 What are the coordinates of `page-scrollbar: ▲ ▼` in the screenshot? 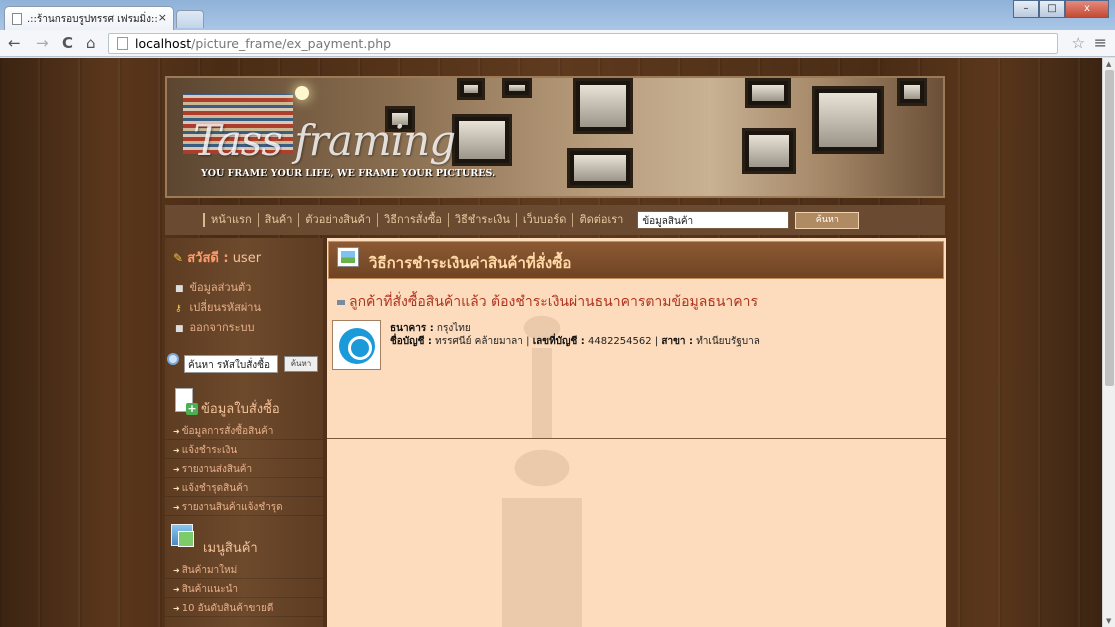 It's located at (1108, 342).